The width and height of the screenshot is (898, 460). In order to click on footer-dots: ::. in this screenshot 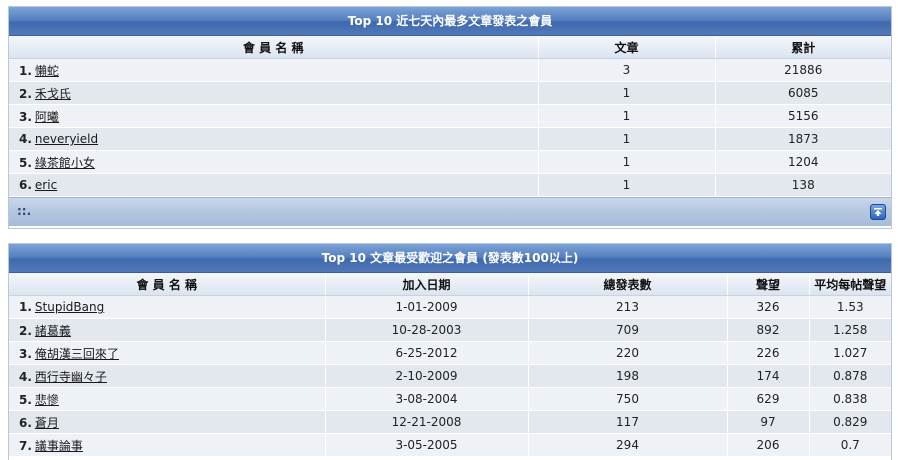, I will do `click(24, 211)`.